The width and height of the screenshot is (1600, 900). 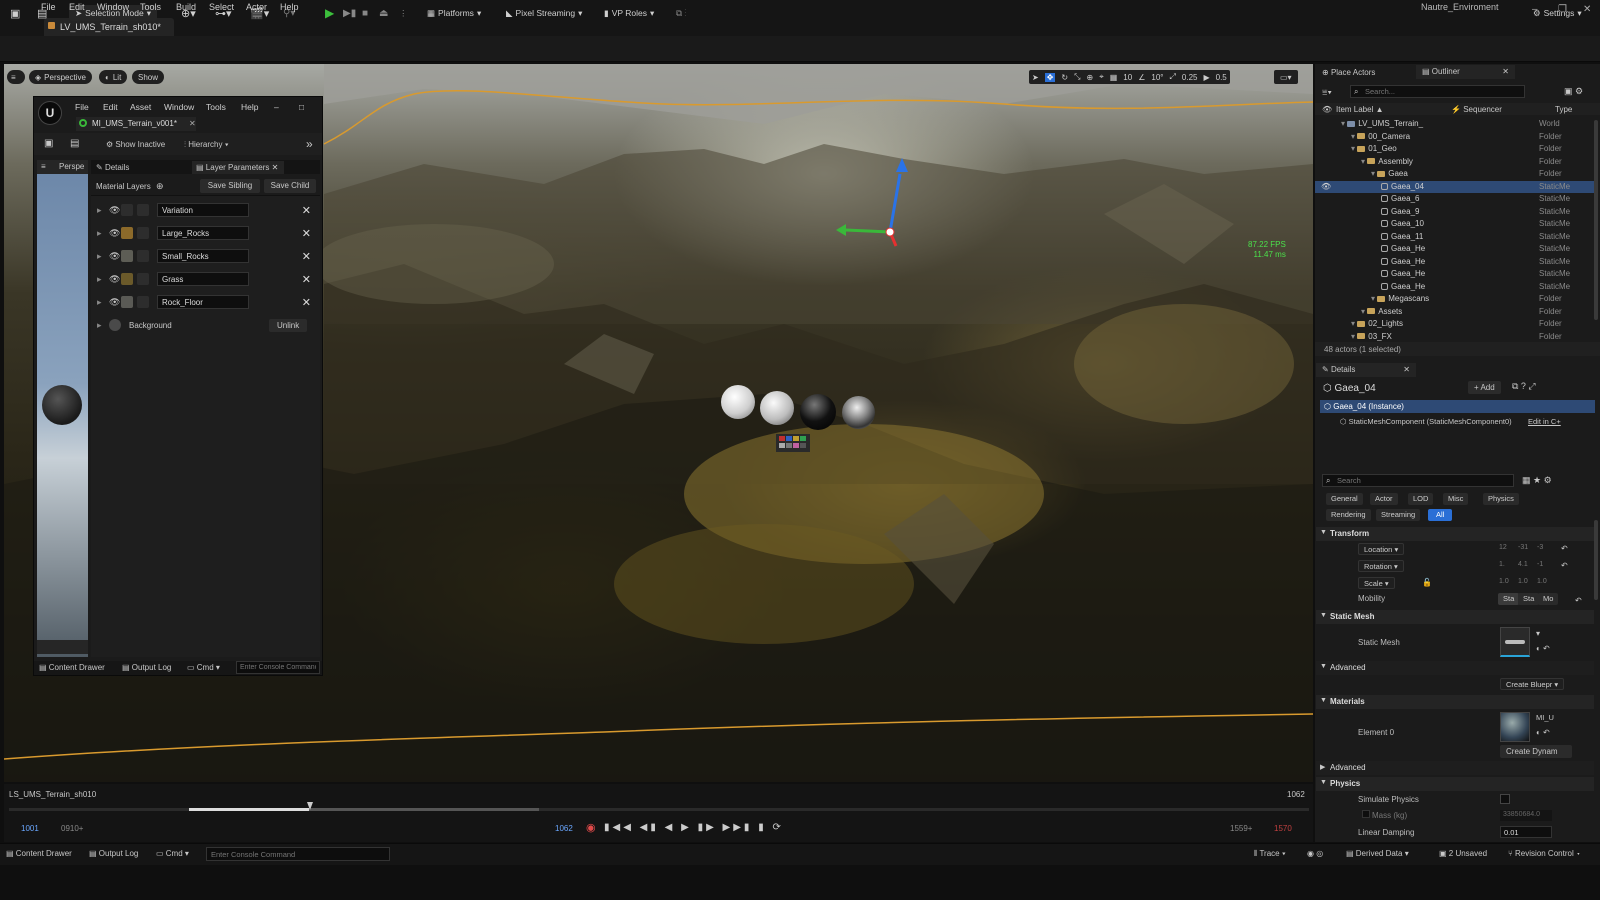 I want to click on layer-row: ▸ 👁 Grass ✕, so click(x=207, y=279).